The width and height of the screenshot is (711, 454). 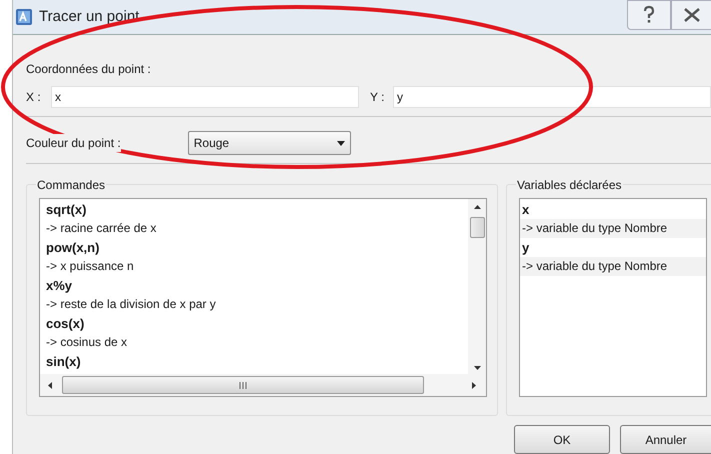 I want to click on help-button, so click(x=649, y=15).